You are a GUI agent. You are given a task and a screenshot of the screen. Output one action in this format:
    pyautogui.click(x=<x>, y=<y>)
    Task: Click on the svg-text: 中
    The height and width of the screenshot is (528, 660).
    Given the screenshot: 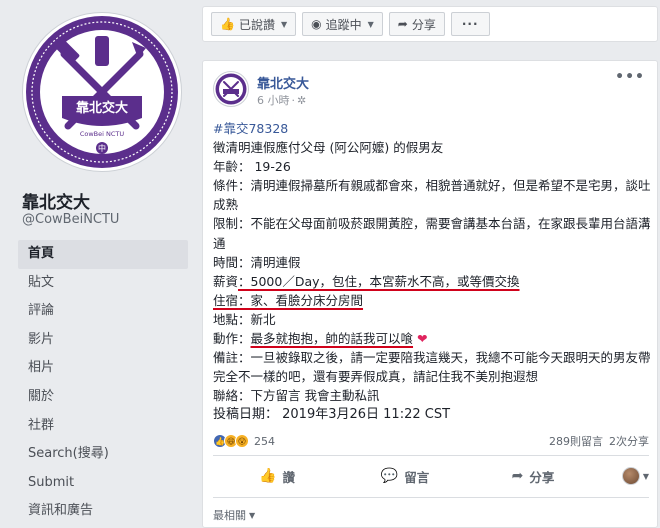 What is the action you would take?
    pyautogui.click(x=102, y=148)
    